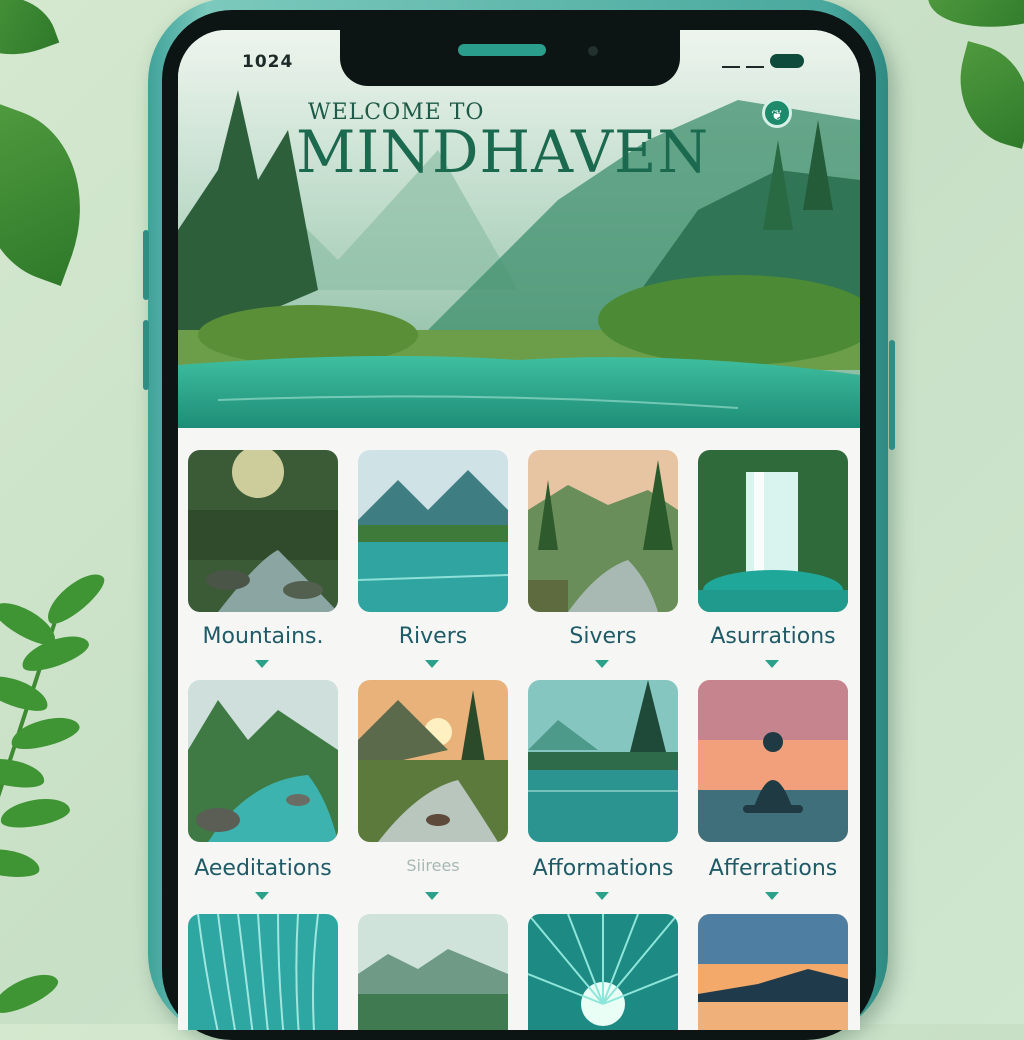 The width and height of the screenshot is (1024, 1040). Describe the element at coordinates (263, 636) in the screenshot. I see `tile-label: Mountains.` at that location.